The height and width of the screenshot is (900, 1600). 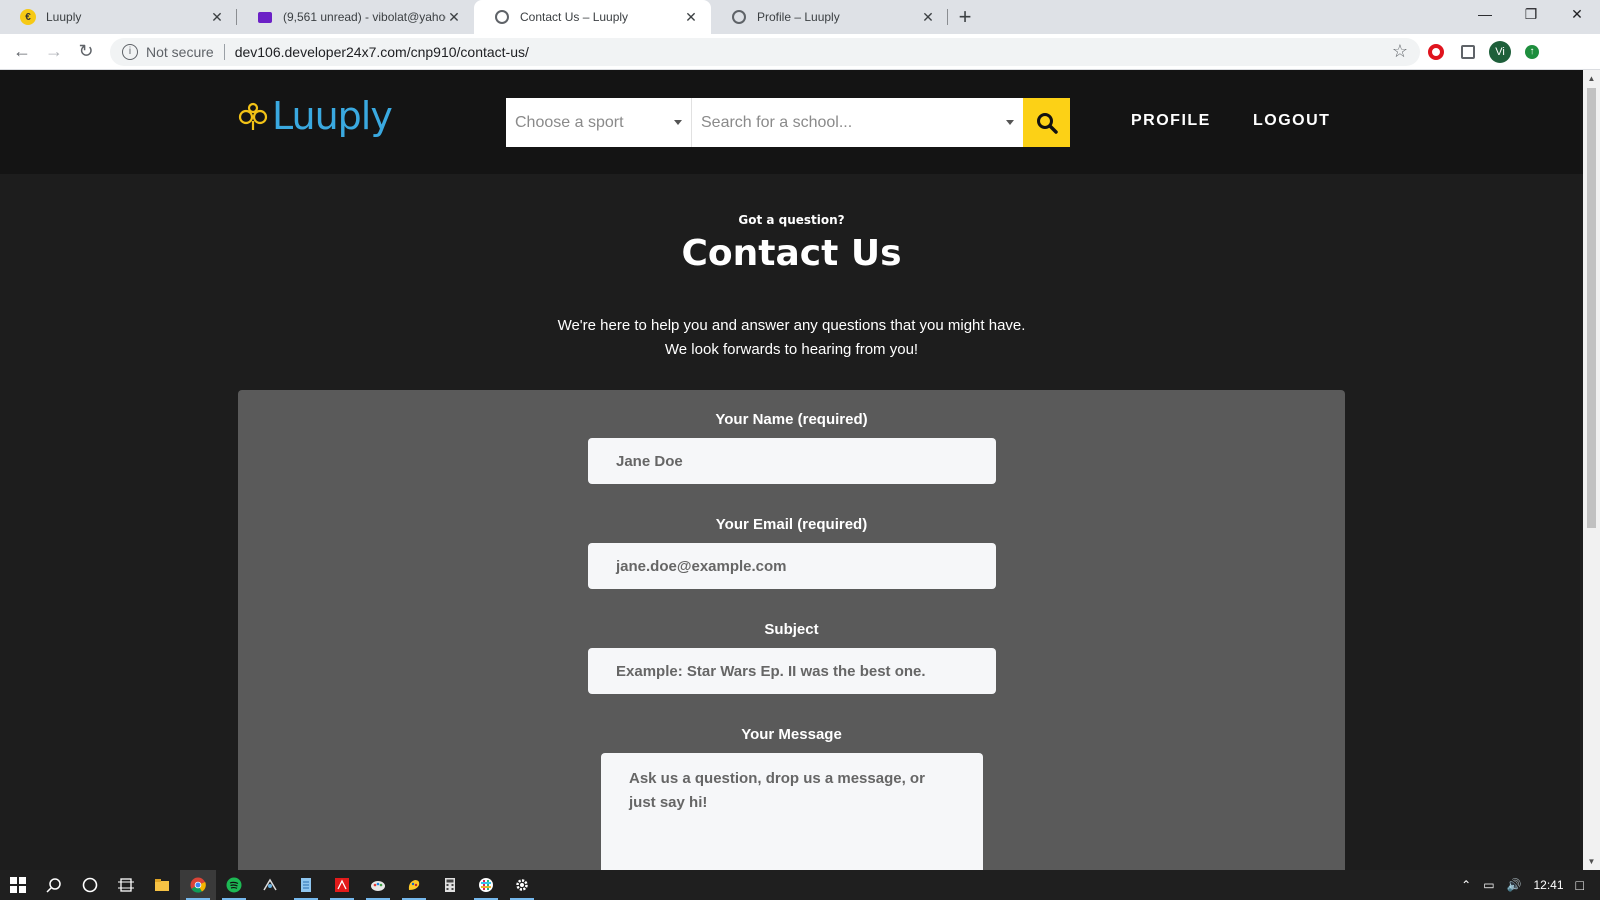 What do you see at coordinates (162, 885) in the screenshot?
I see `file-explorer-icon` at bounding box center [162, 885].